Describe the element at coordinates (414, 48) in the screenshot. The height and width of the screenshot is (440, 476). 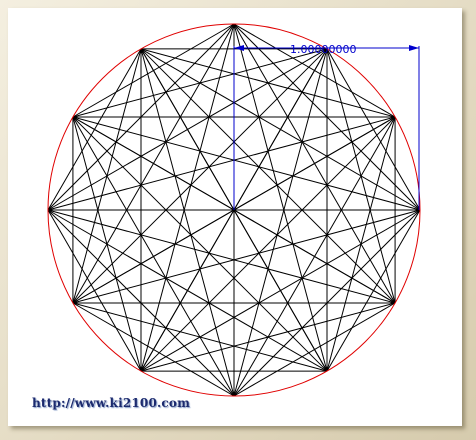
I see `dimension-arrow-right` at that location.